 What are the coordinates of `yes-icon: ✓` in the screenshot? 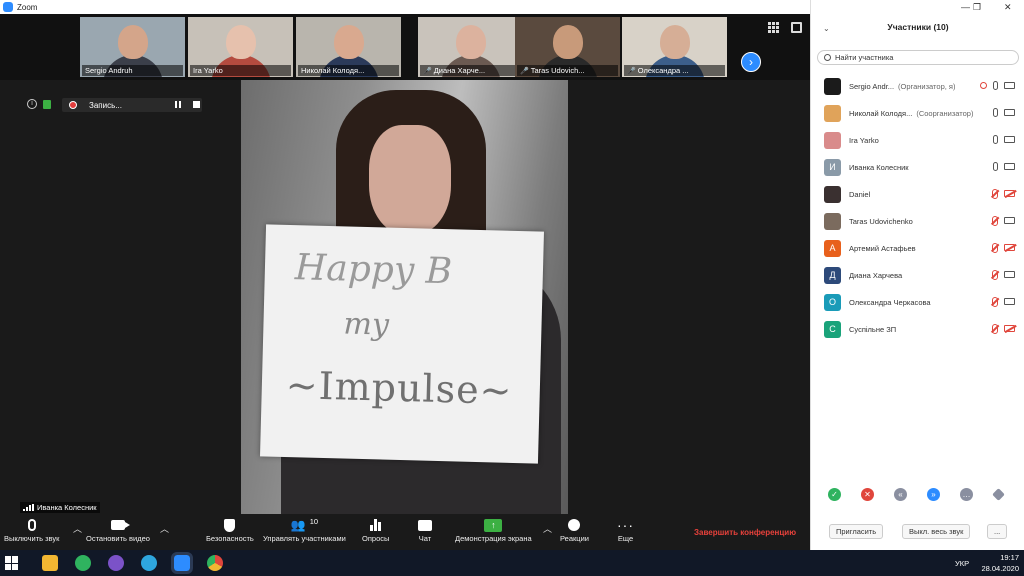 It's located at (834, 494).